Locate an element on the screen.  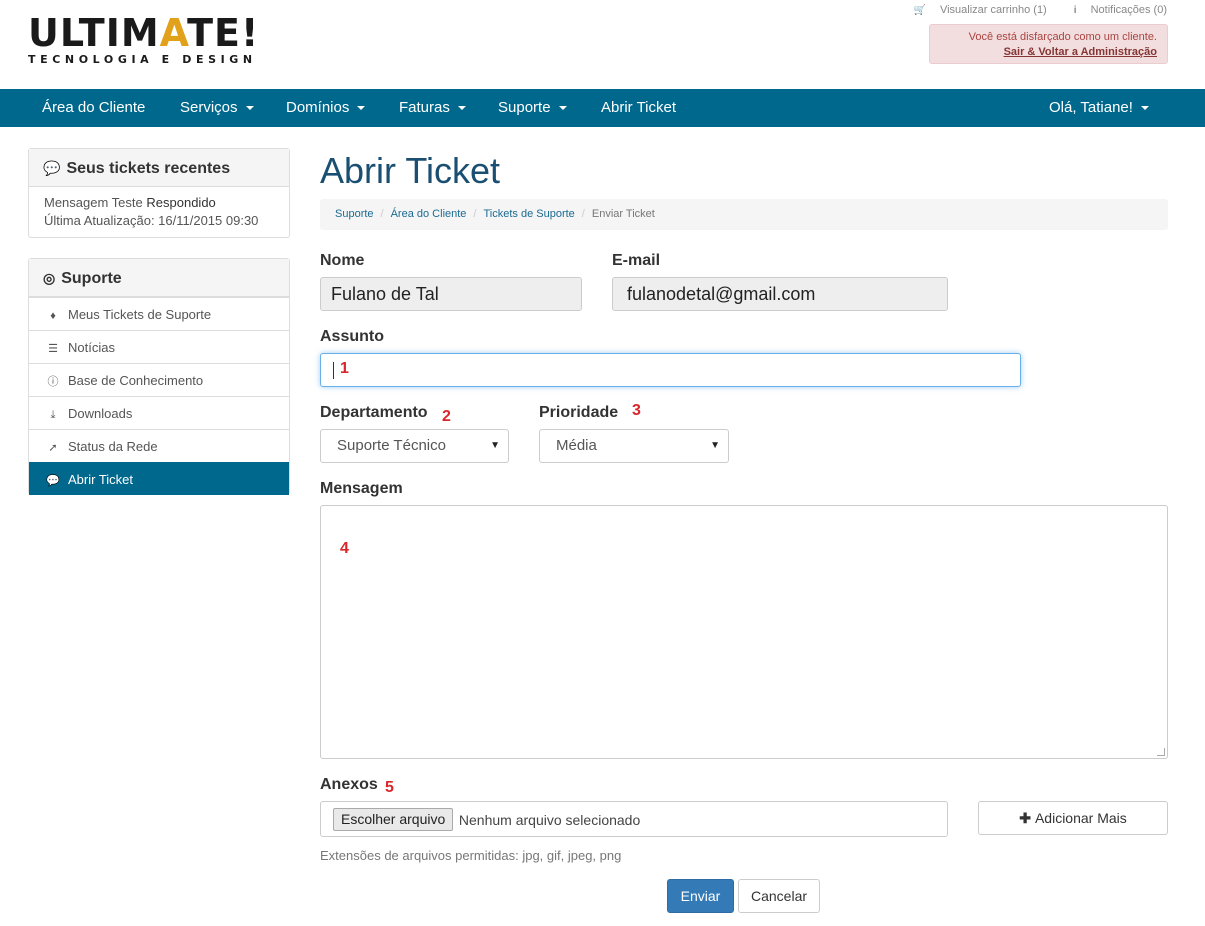
message-label: Mensagem is located at coordinates (361, 488).